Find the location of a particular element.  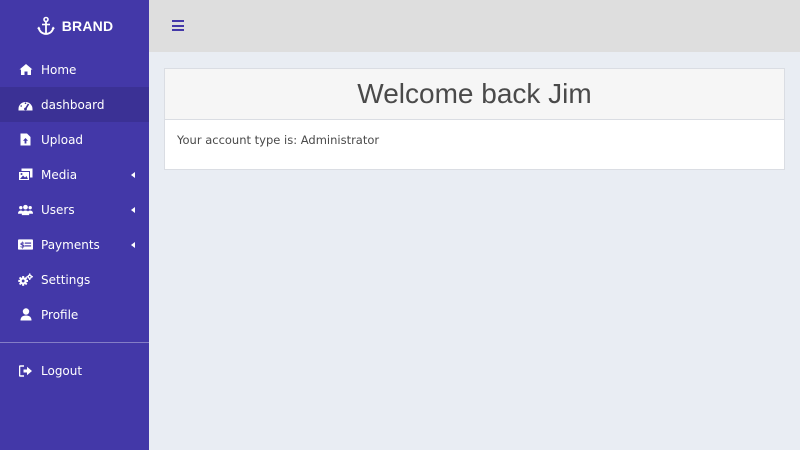

sidebar-item-users: Users is located at coordinates (74, 209).